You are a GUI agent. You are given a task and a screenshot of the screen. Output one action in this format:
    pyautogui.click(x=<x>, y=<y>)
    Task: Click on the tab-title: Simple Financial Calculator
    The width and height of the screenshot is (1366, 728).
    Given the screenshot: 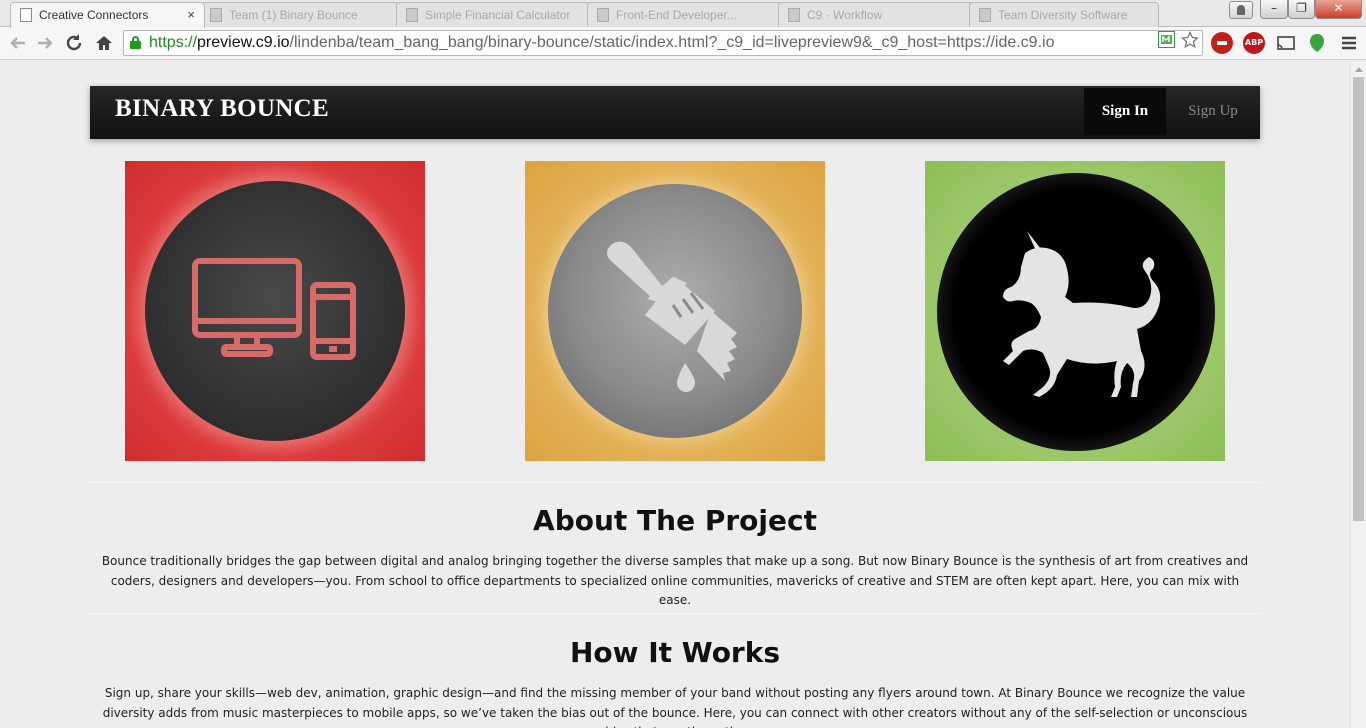 What is the action you would take?
    pyautogui.click(x=498, y=15)
    